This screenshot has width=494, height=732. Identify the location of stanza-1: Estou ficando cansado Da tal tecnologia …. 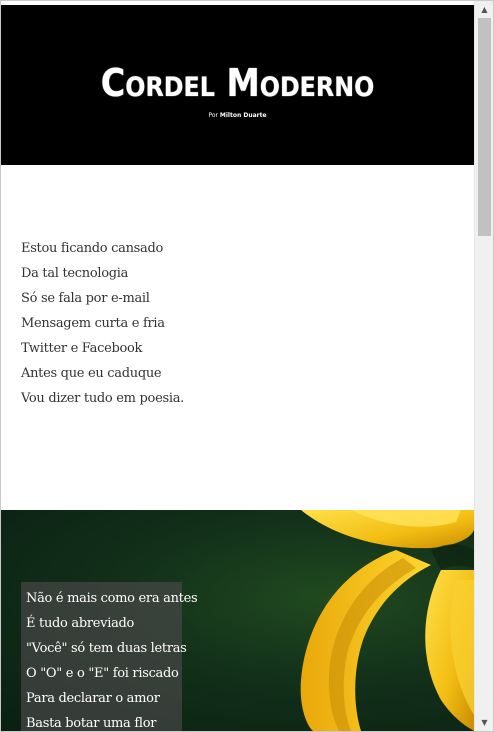
(102, 326).